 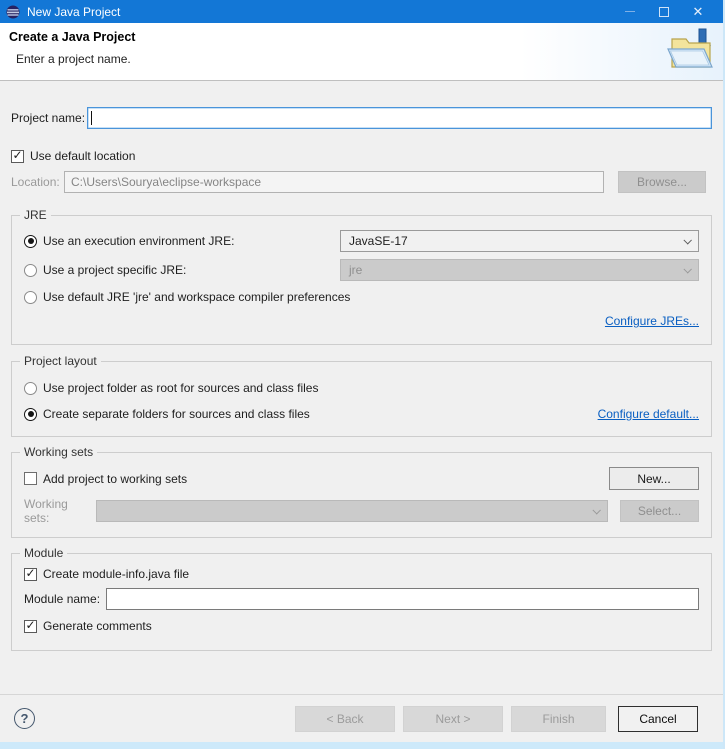 I want to click on execution-environment-combo: JavaSE-17, so click(x=519, y=241).